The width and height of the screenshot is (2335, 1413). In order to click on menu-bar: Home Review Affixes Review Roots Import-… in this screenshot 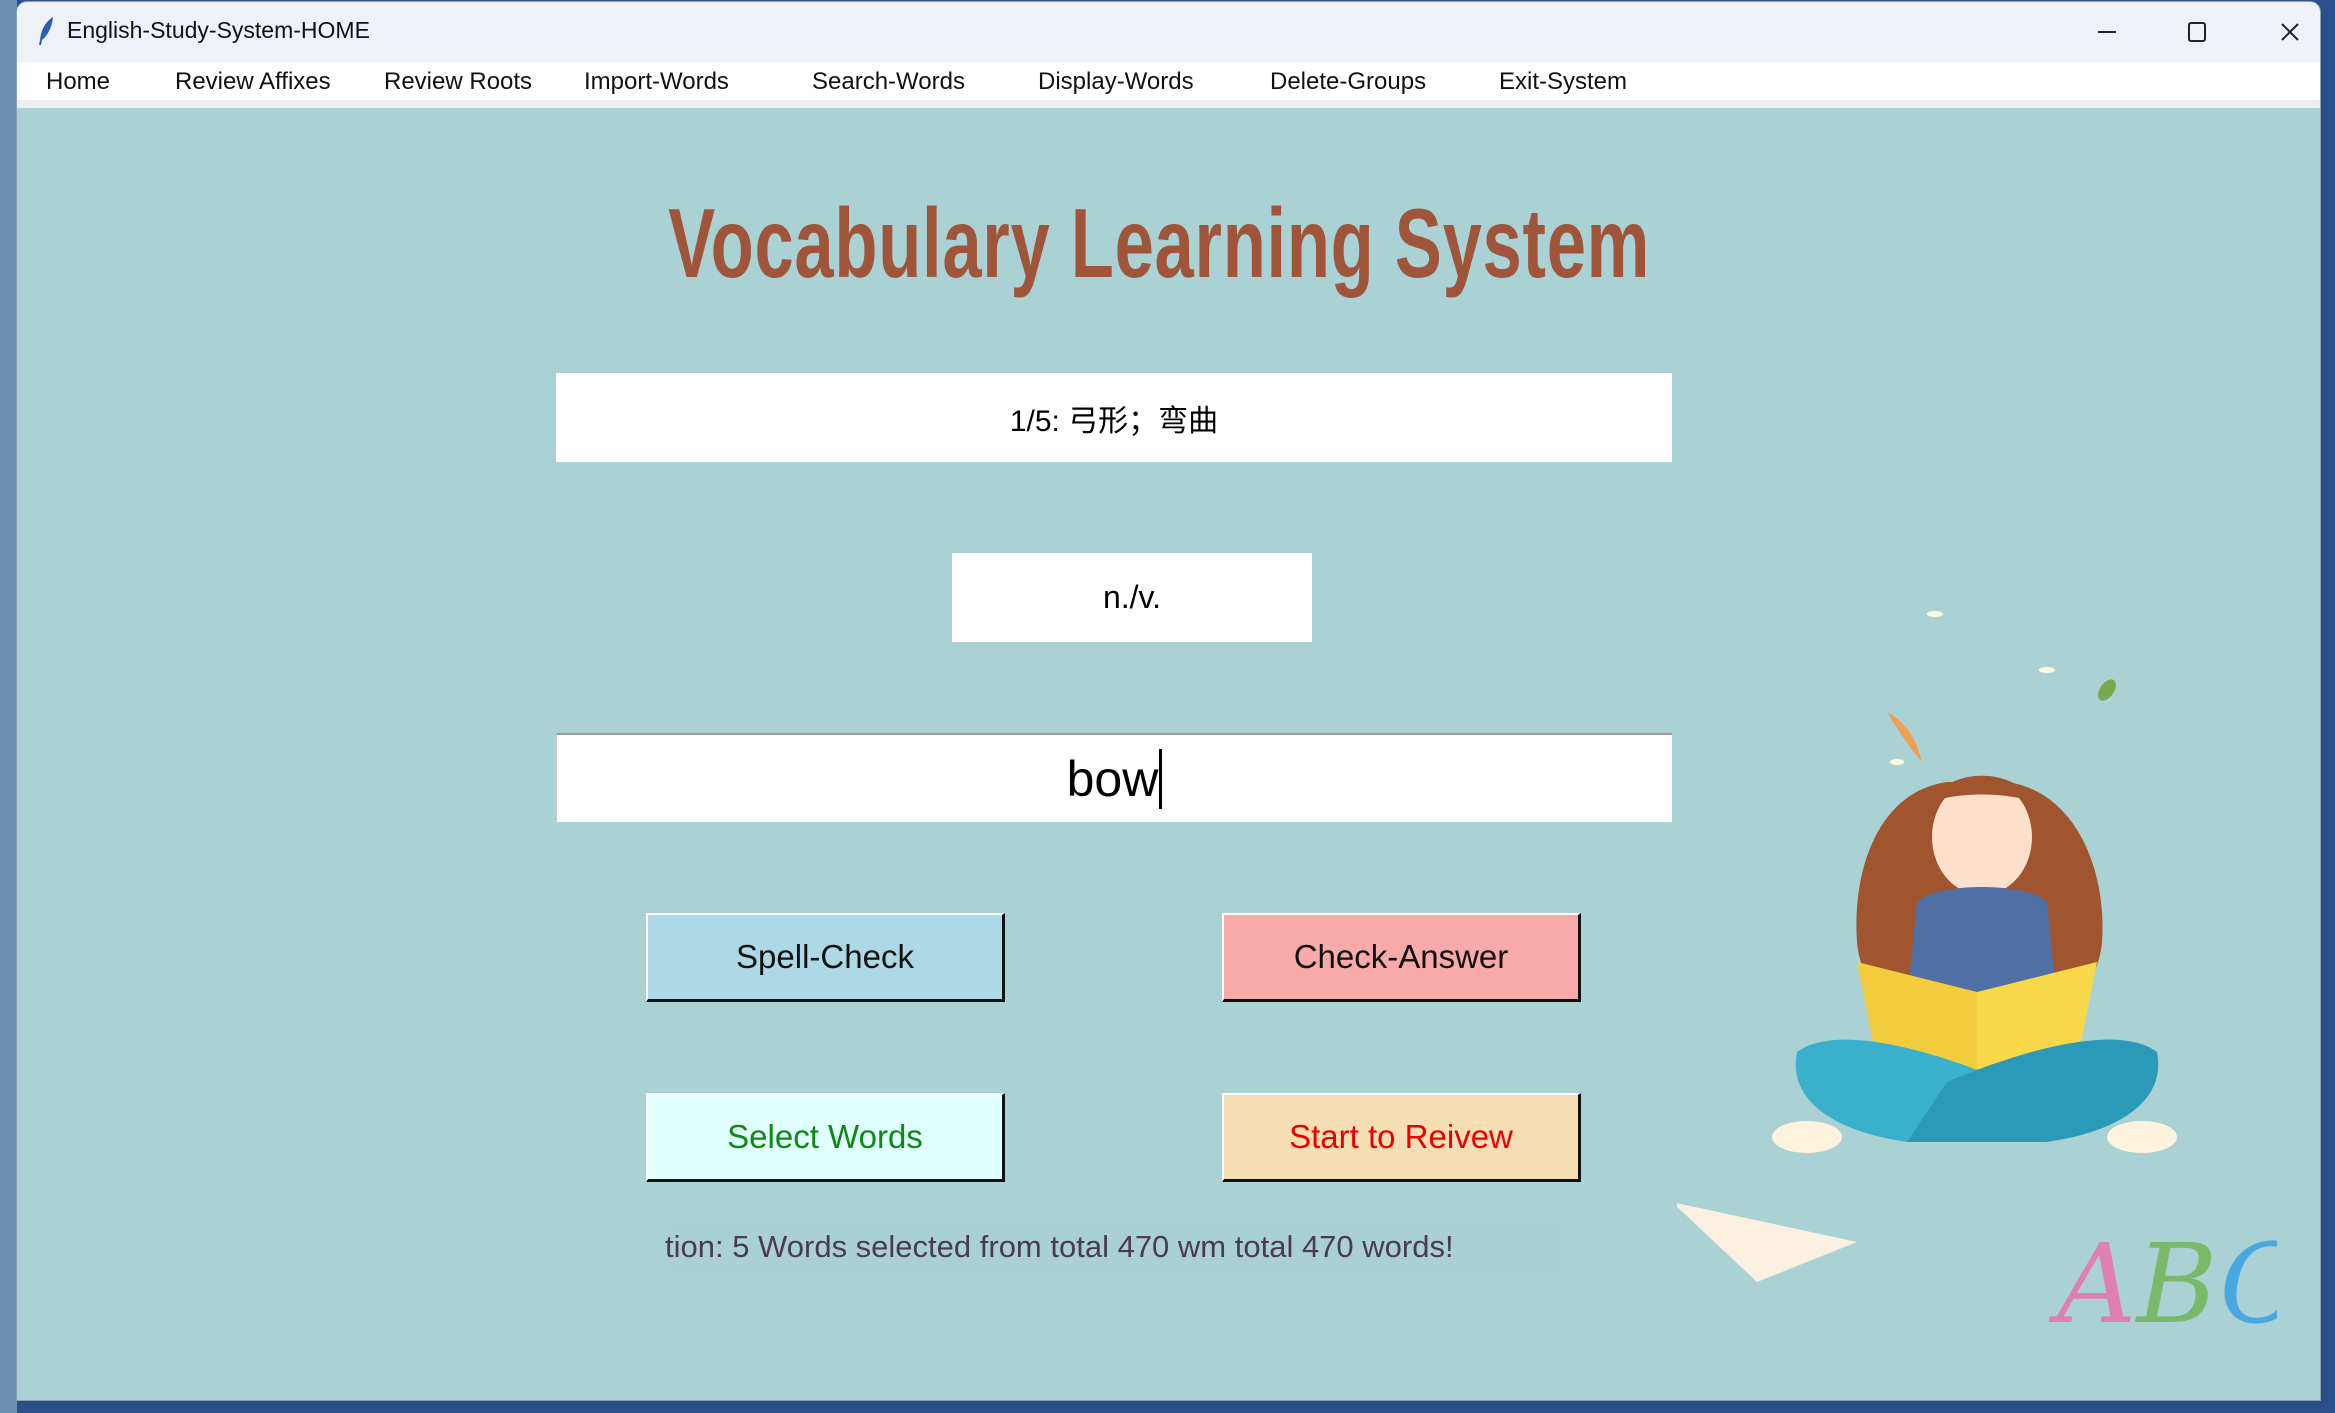, I will do `click(1168, 81)`.